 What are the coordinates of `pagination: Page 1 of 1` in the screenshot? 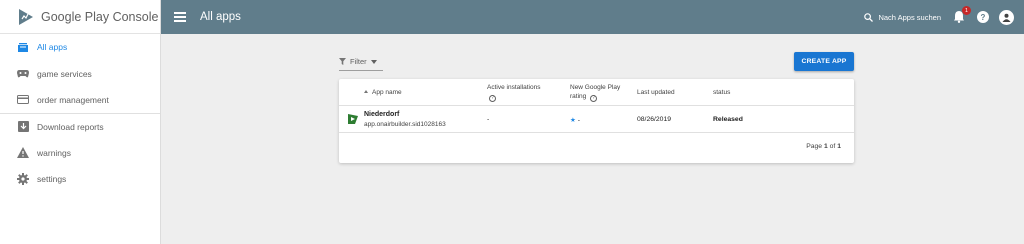 It's located at (823, 146).